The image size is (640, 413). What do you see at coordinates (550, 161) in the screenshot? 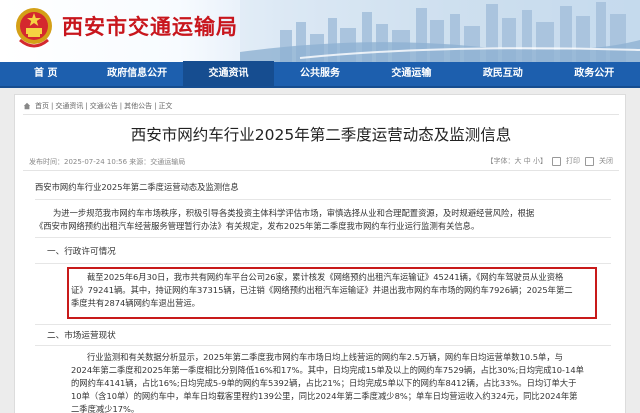
I see `article-tools: 【字体：大 中 小】 打印 关闭` at bounding box center [550, 161].